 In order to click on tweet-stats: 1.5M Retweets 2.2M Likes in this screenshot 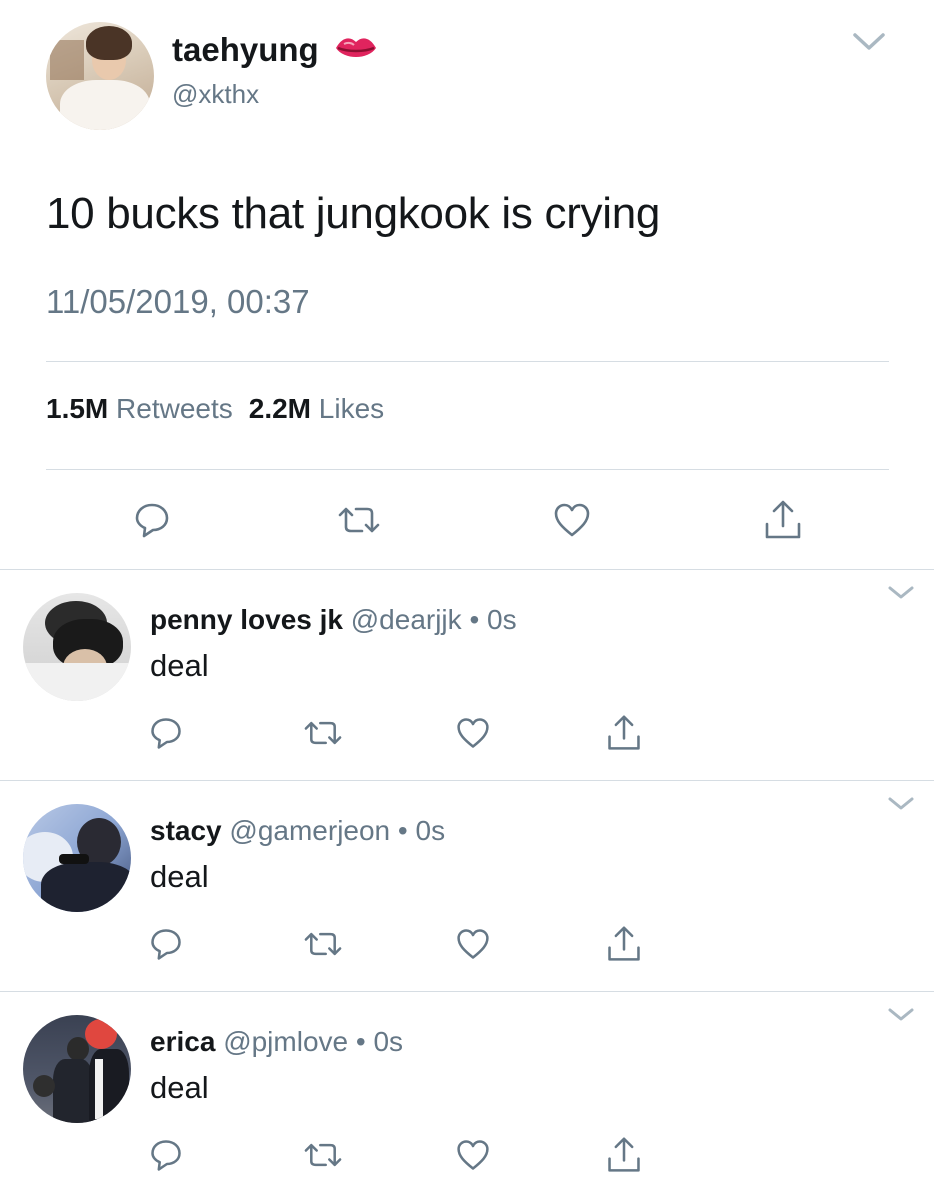, I will do `click(215, 409)`.